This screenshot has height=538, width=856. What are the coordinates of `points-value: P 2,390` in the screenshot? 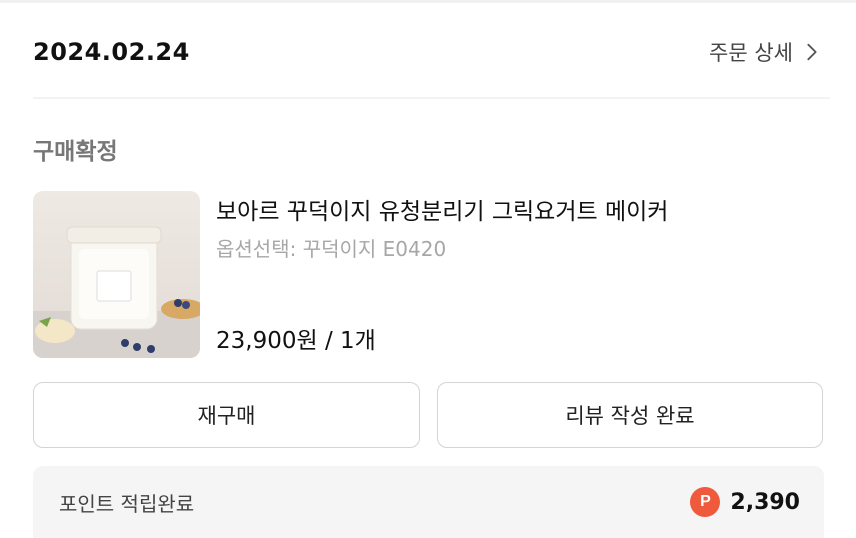 It's located at (745, 502).